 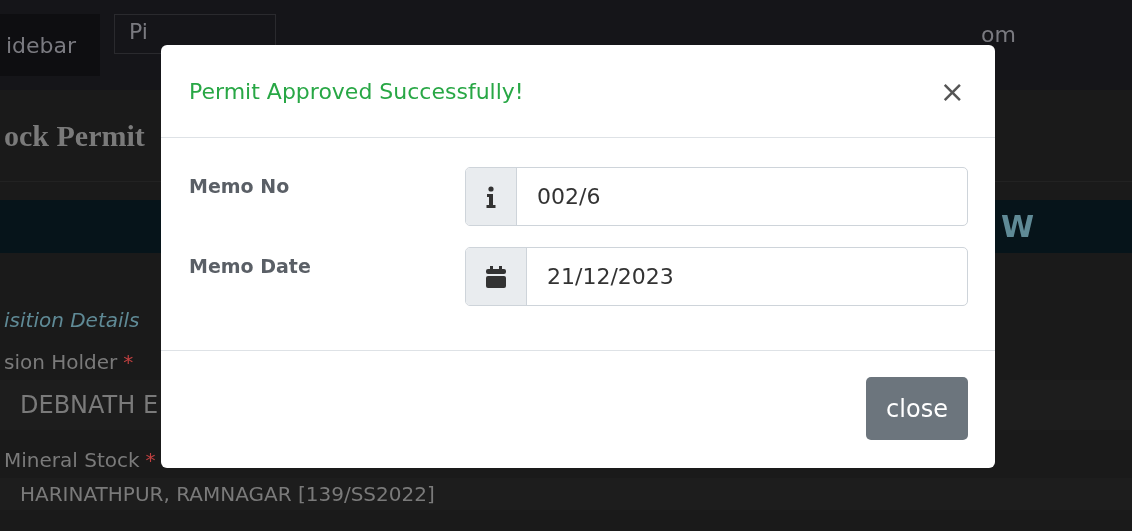 I want to click on close-button: close, so click(x=917, y=408).